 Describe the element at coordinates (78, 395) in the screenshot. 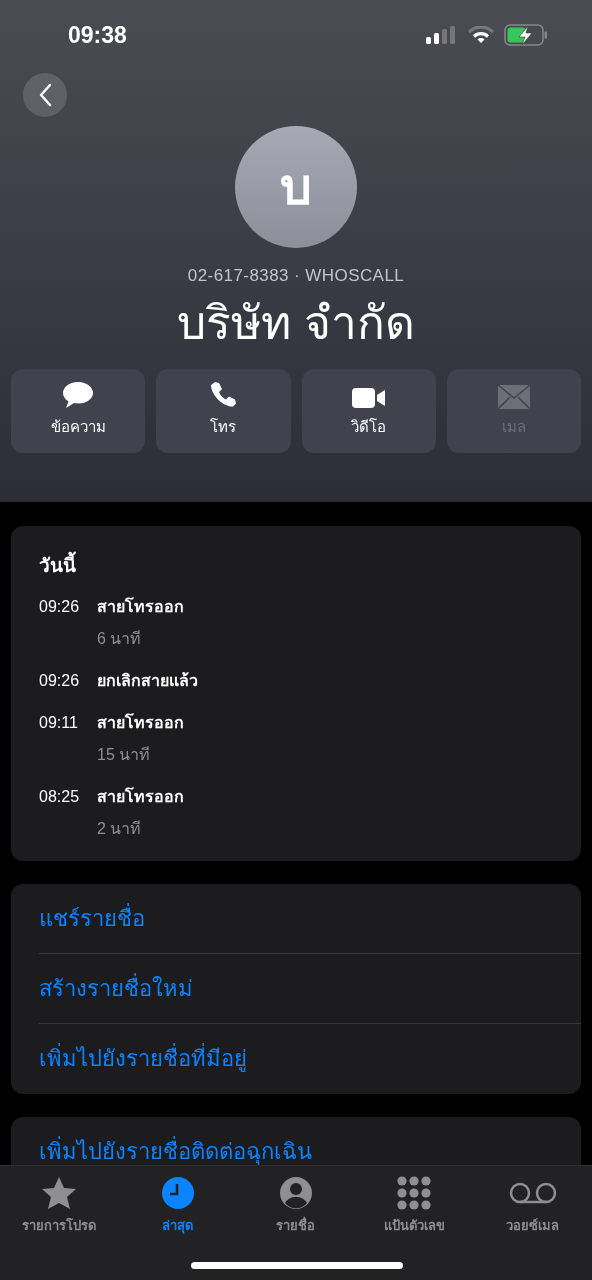

I see `speech-bubble-icon` at that location.